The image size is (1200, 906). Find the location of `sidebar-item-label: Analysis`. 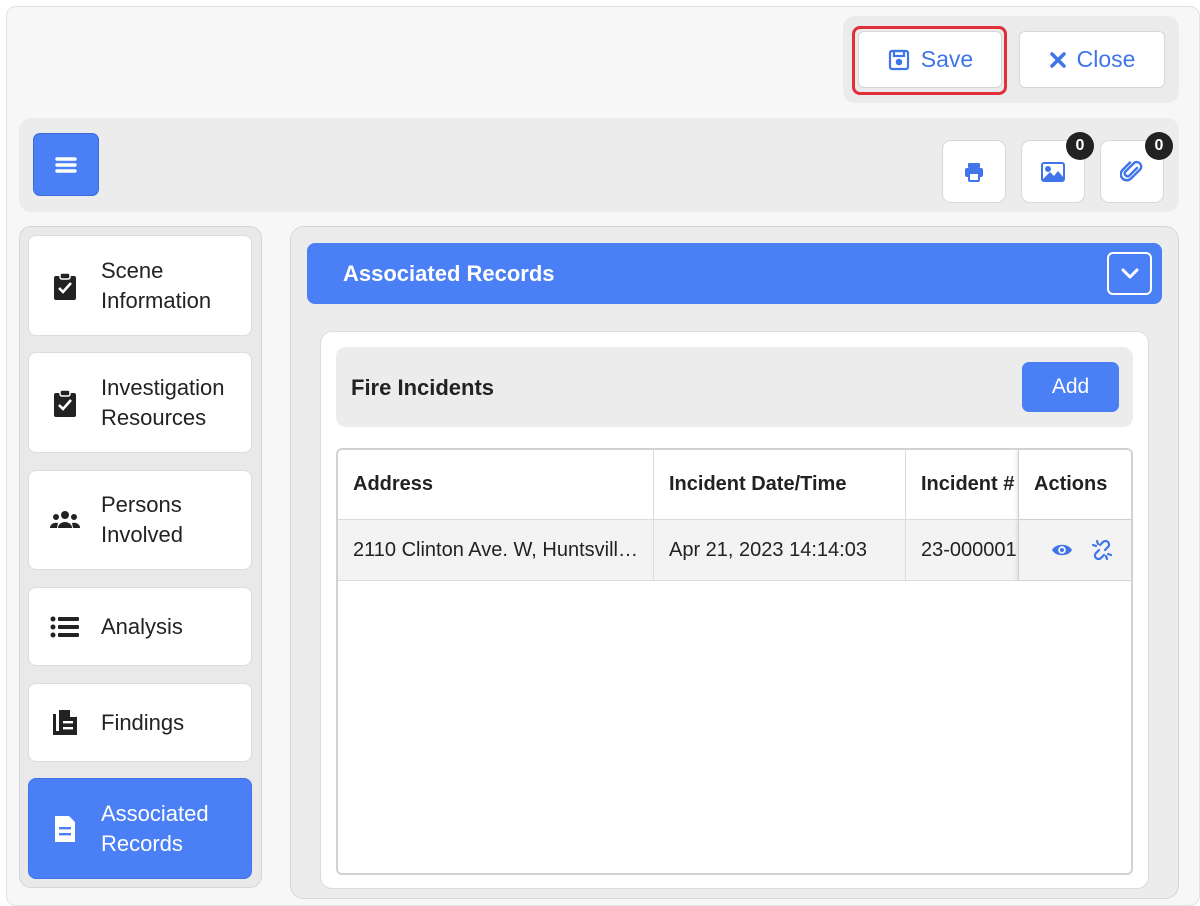

sidebar-item-label: Analysis is located at coordinates (142, 626).